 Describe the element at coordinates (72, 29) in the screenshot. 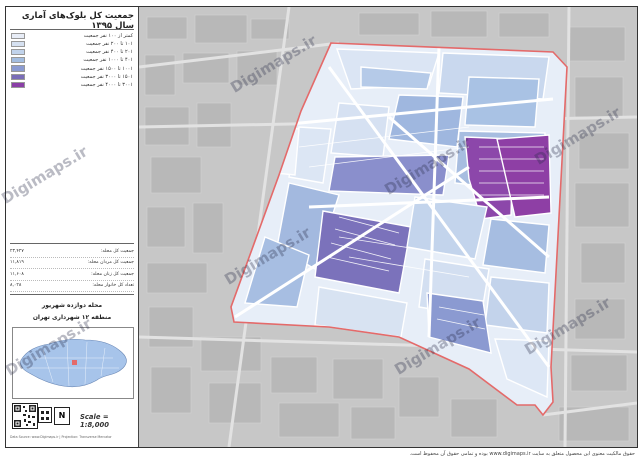

I see `title-divider` at that location.